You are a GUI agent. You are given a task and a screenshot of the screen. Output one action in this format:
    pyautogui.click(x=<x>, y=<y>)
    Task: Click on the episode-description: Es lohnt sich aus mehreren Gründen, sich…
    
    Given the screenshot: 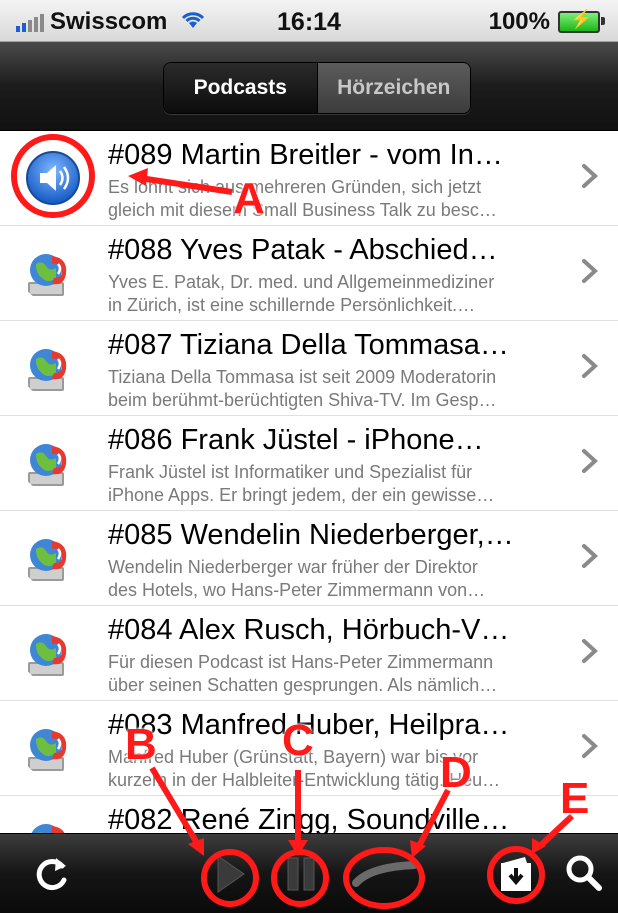 What is the action you would take?
    pyautogui.click(x=338, y=199)
    